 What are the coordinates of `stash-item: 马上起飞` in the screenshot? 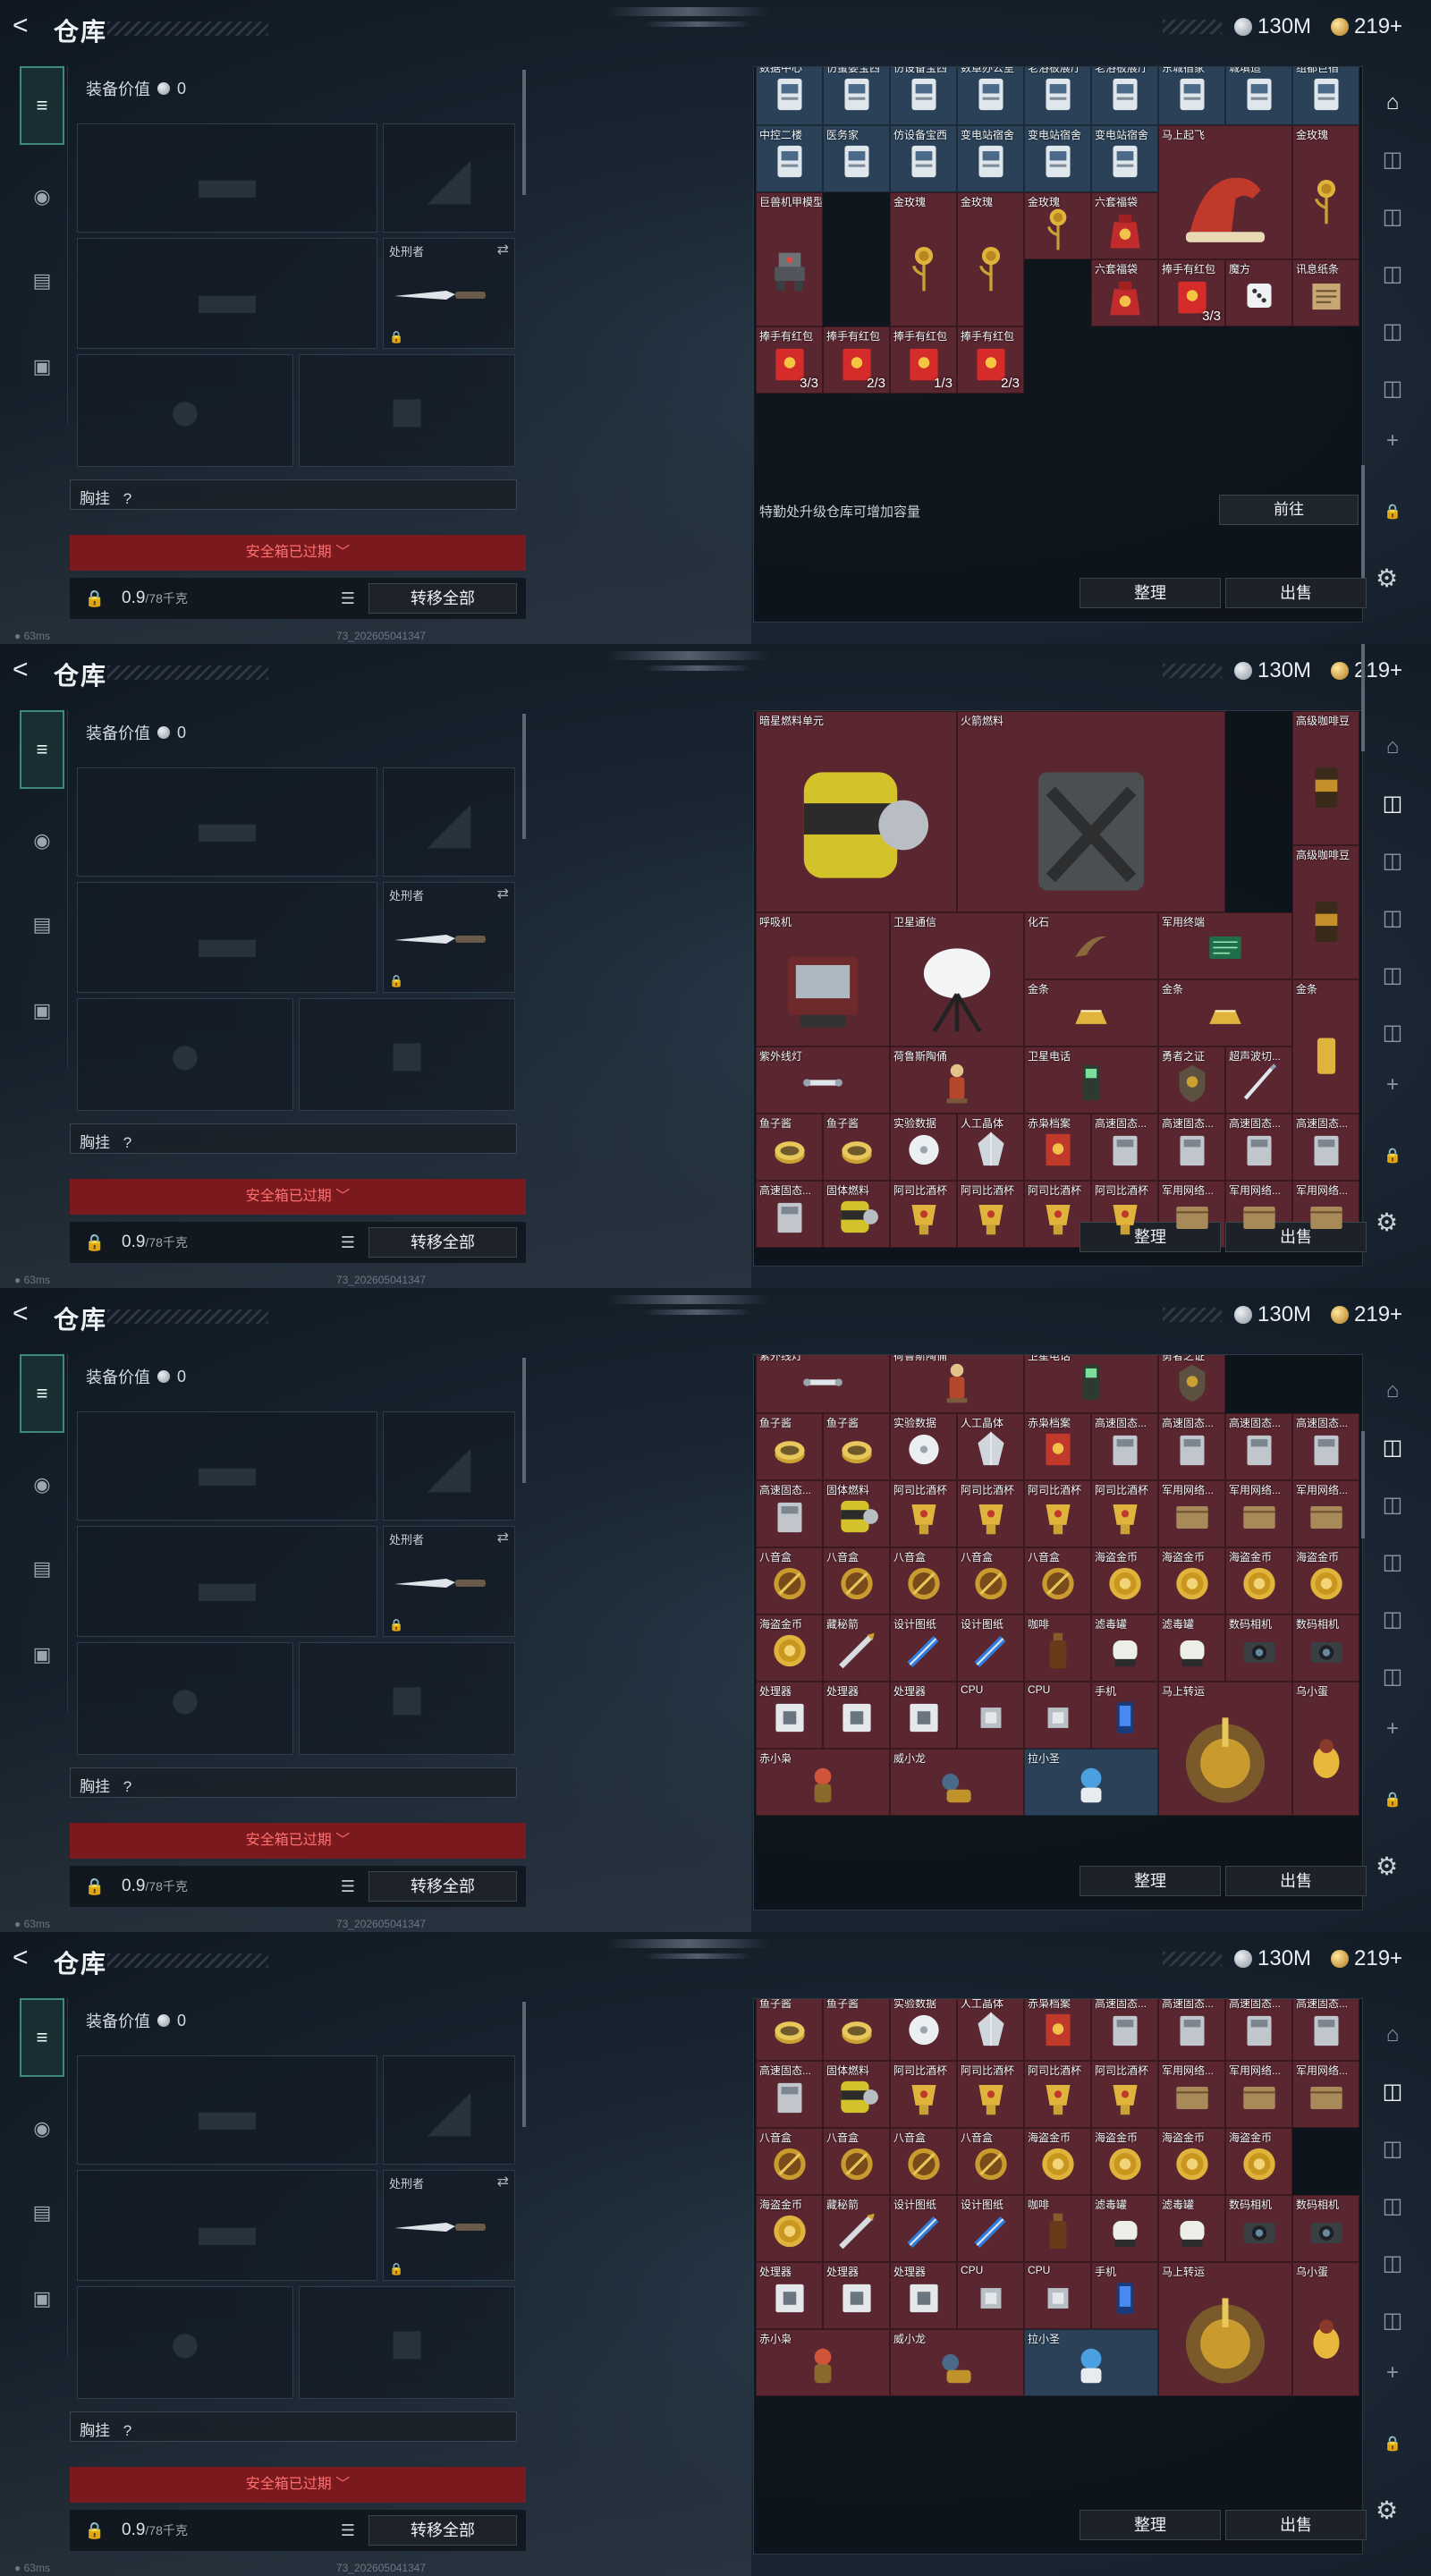 It's located at (1225, 192).